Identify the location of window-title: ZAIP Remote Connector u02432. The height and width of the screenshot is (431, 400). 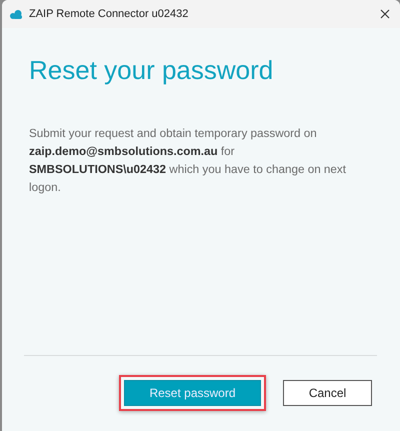
(109, 14).